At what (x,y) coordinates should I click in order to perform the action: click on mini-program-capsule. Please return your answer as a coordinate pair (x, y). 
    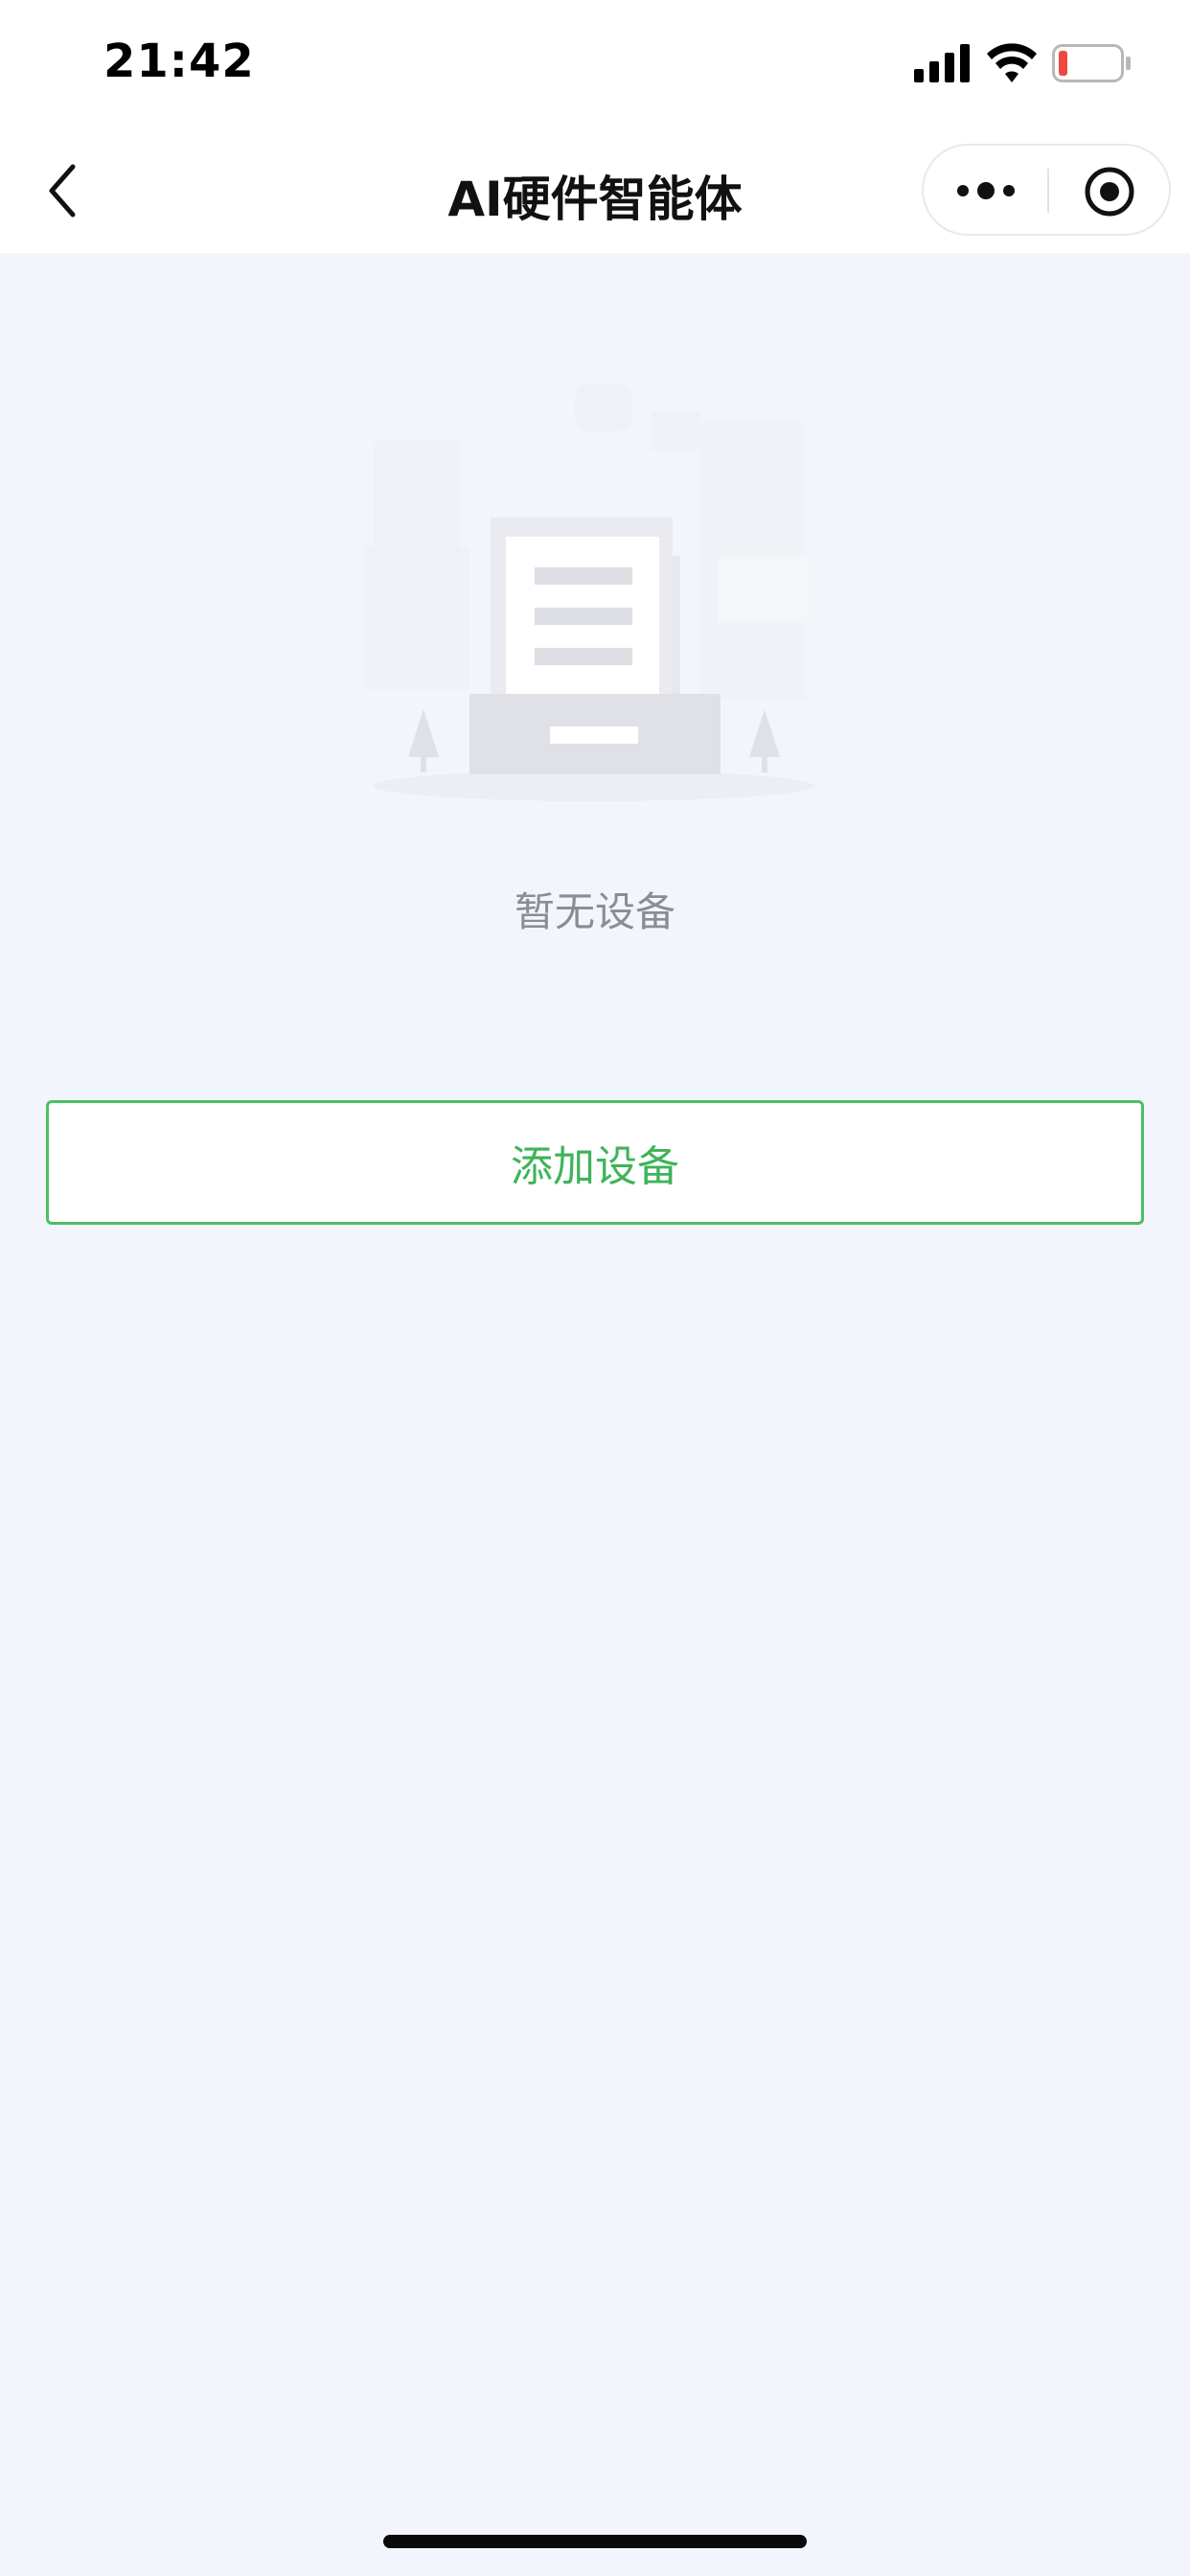
    Looking at the image, I should click on (1046, 190).